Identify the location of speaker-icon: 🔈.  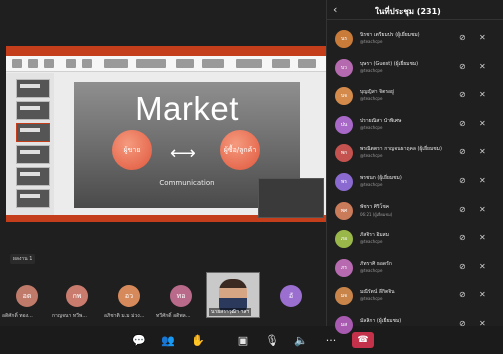
(301, 340).